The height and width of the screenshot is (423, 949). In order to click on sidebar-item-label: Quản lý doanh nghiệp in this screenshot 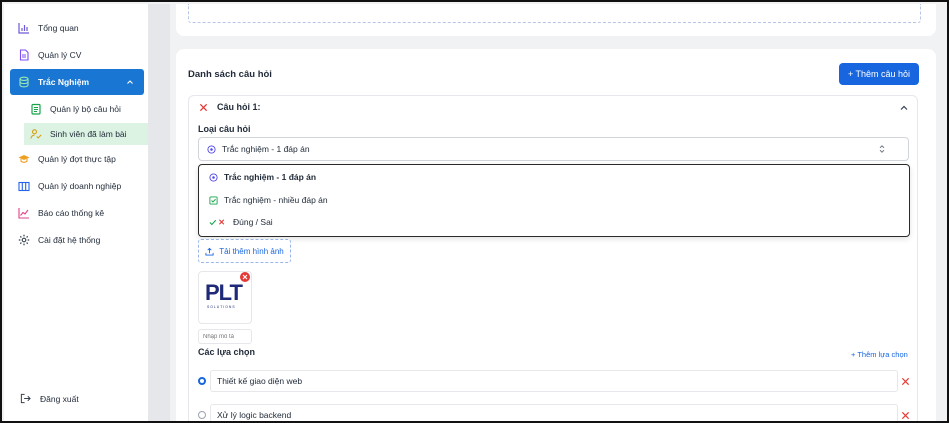, I will do `click(80, 186)`.